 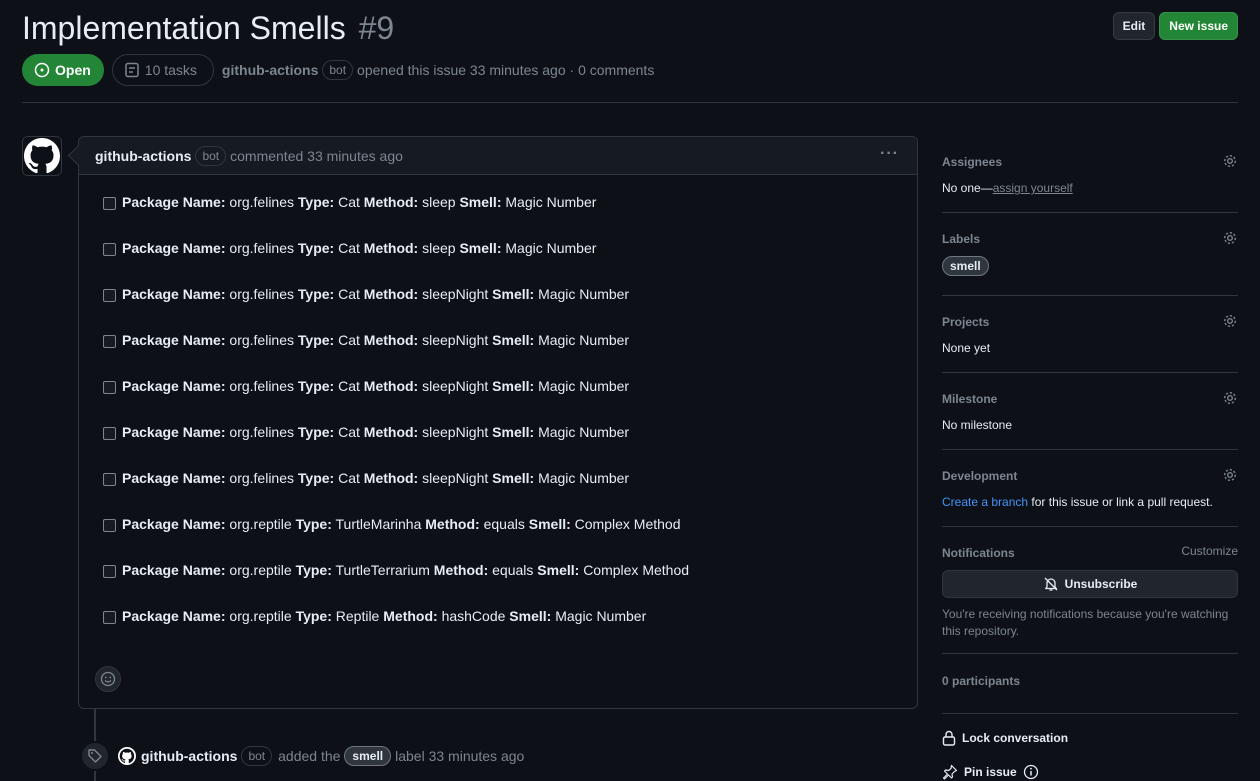 What do you see at coordinates (1090, 399) in the screenshot?
I see `milestone-heading: Milestone` at bounding box center [1090, 399].